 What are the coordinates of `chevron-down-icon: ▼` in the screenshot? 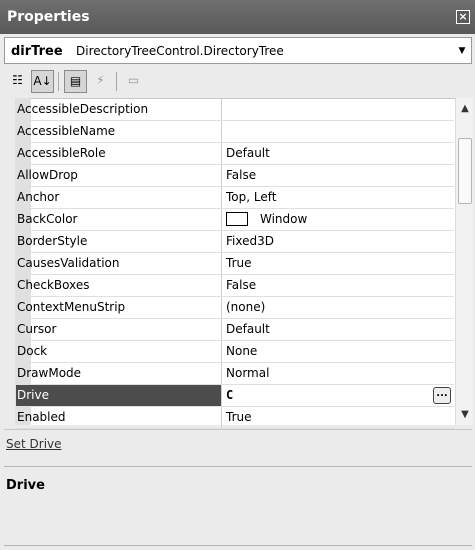 It's located at (462, 51).